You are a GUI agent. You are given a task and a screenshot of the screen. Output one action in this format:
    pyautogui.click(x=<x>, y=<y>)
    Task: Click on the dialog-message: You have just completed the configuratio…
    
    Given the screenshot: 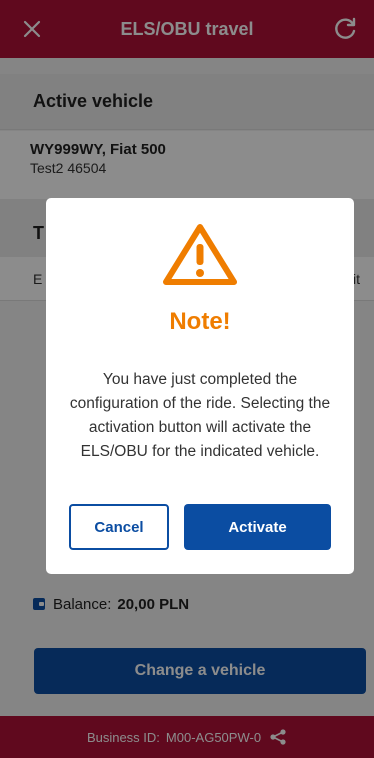 What is the action you would take?
    pyautogui.click(x=200, y=415)
    